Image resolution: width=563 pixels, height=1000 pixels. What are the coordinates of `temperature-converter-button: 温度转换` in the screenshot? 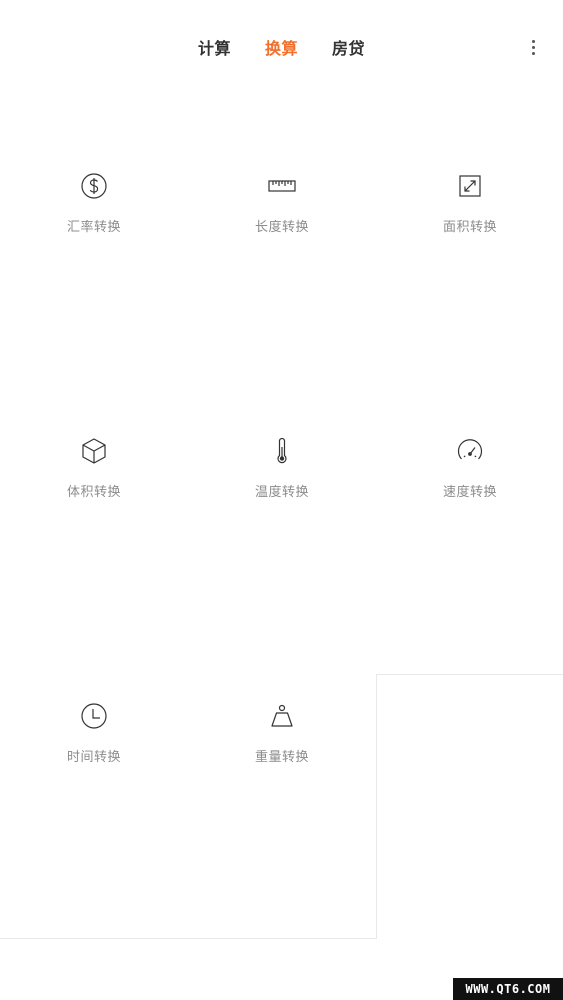 It's located at (282, 469).